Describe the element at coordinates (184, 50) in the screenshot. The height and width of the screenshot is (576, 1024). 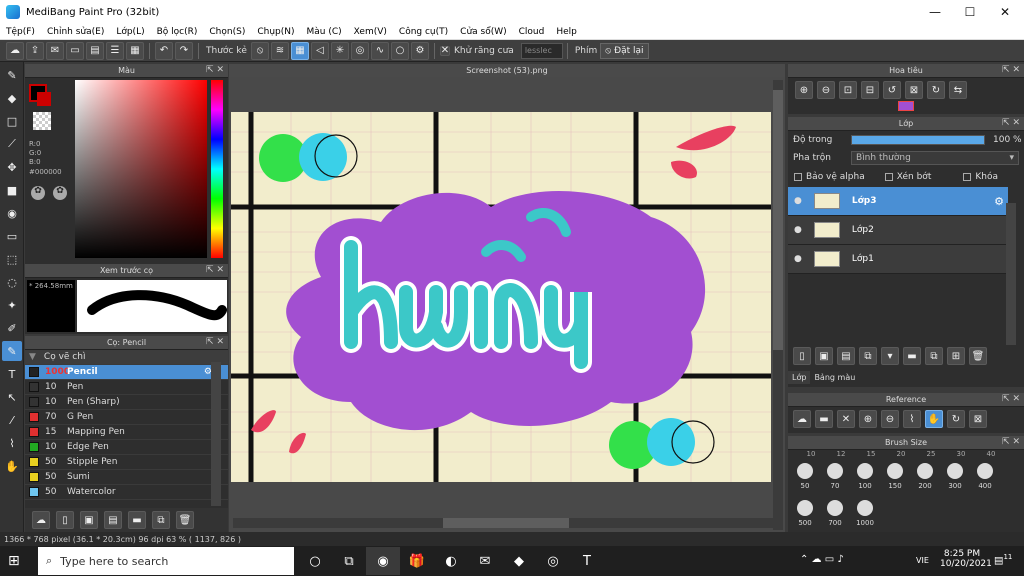
I see `redo-icon: ↷` at that location.